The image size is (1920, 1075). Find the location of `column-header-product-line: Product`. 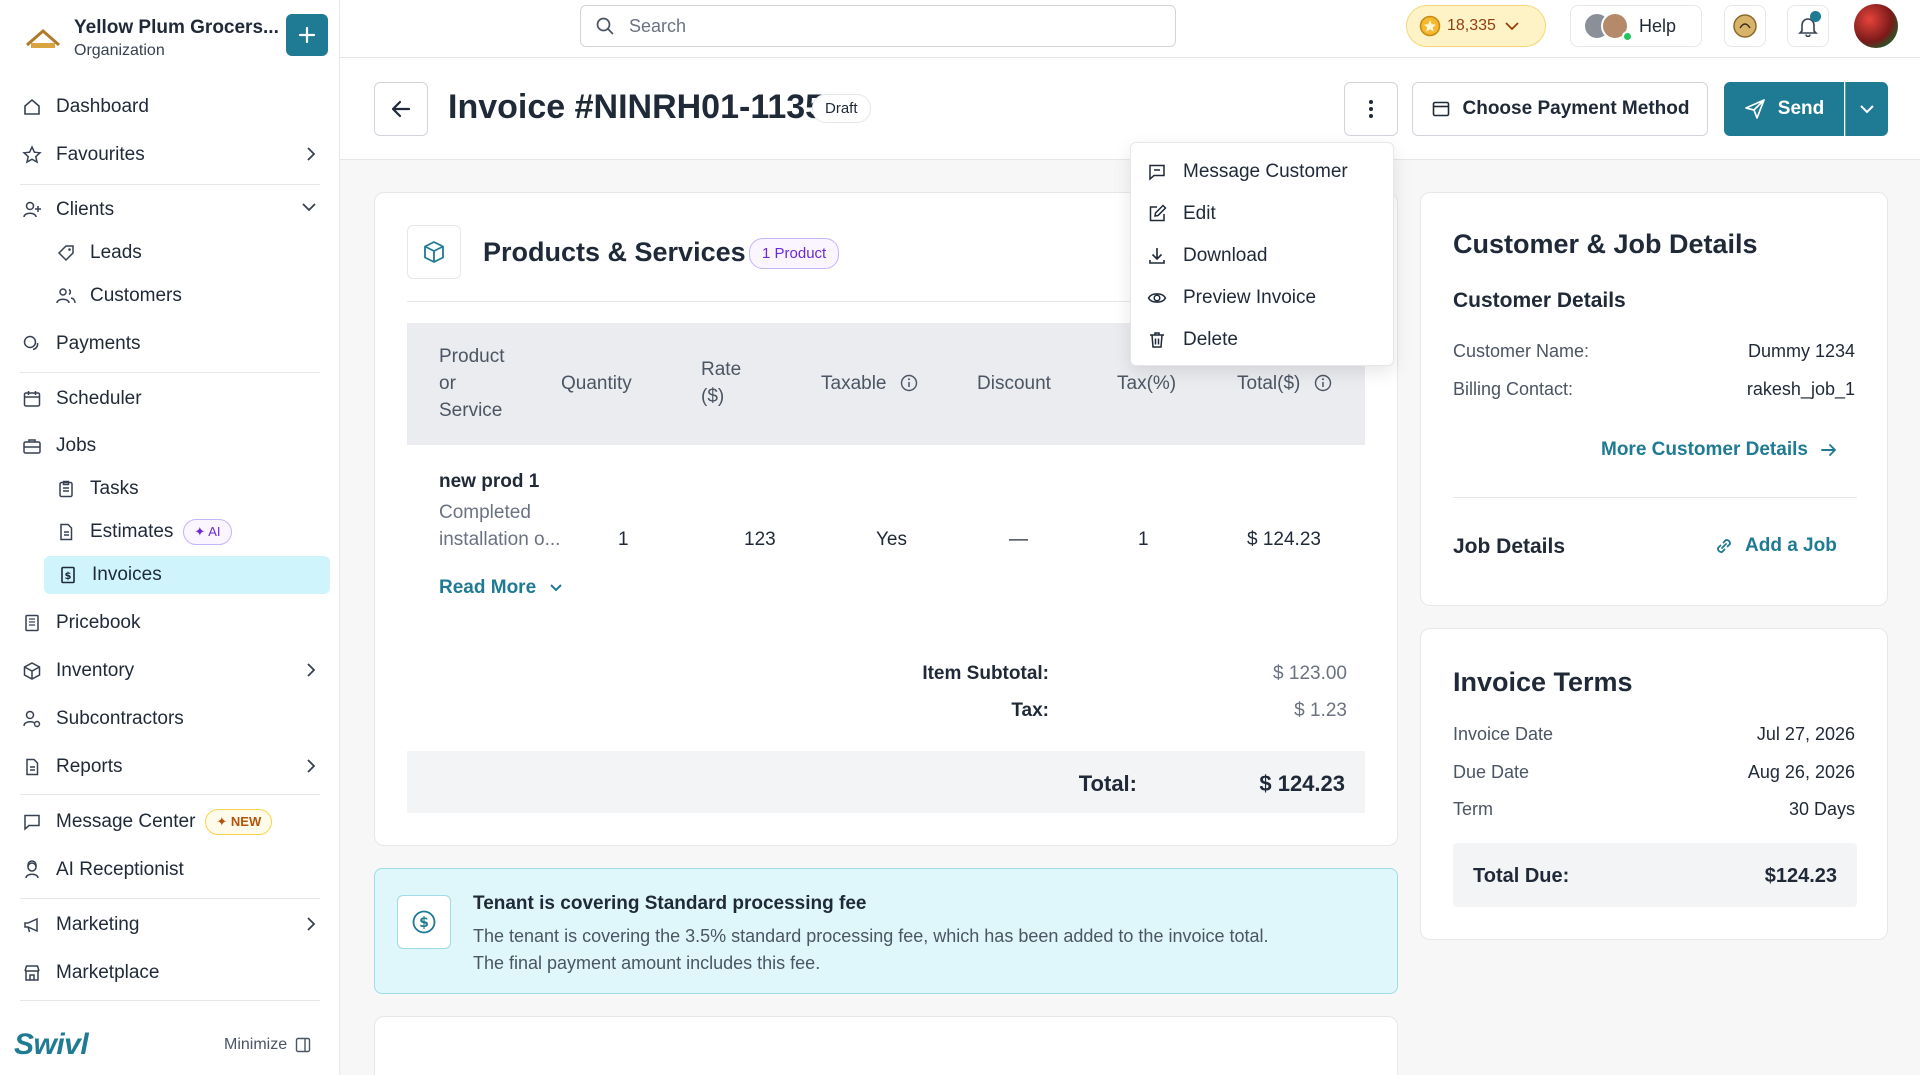

column-header-product-line: Product is located at coordinates (472, 356).